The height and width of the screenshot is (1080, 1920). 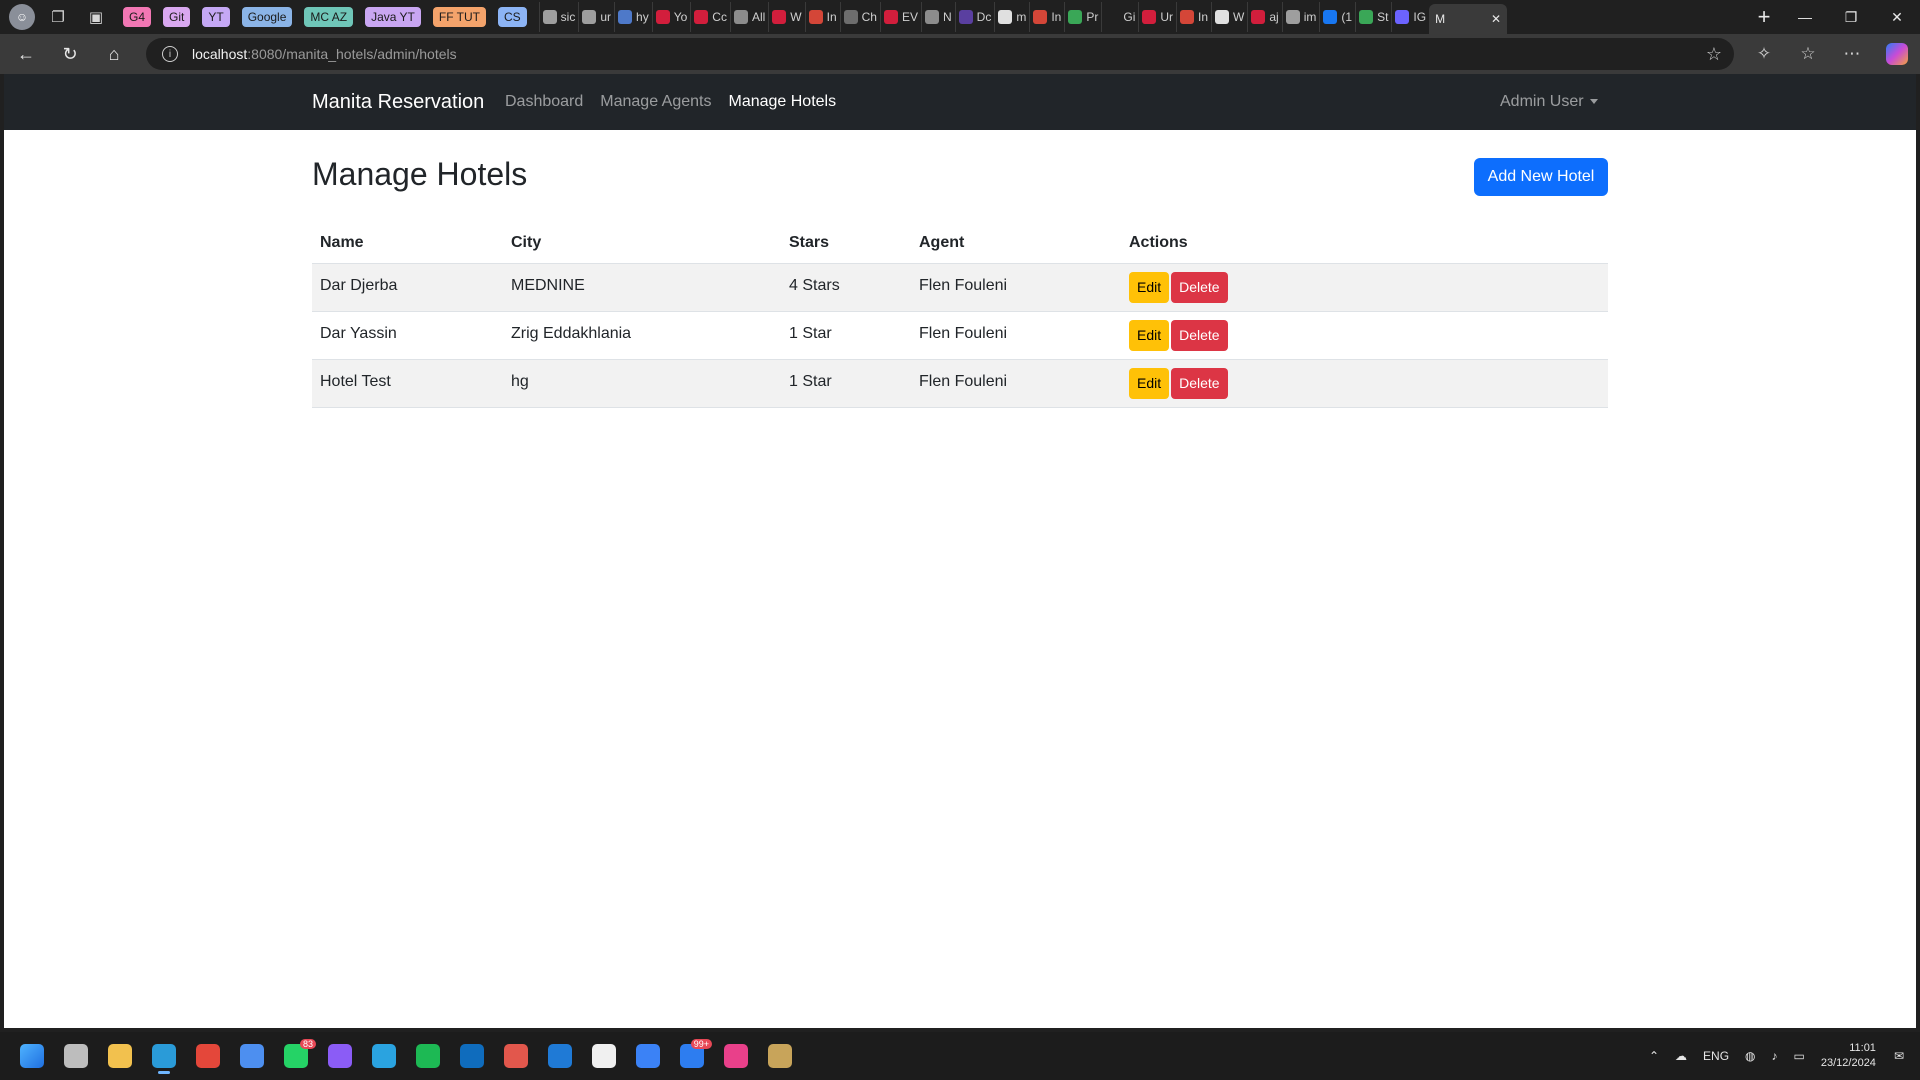 I want to click on tab-group-chip: CS, so click(x=512, y=17).